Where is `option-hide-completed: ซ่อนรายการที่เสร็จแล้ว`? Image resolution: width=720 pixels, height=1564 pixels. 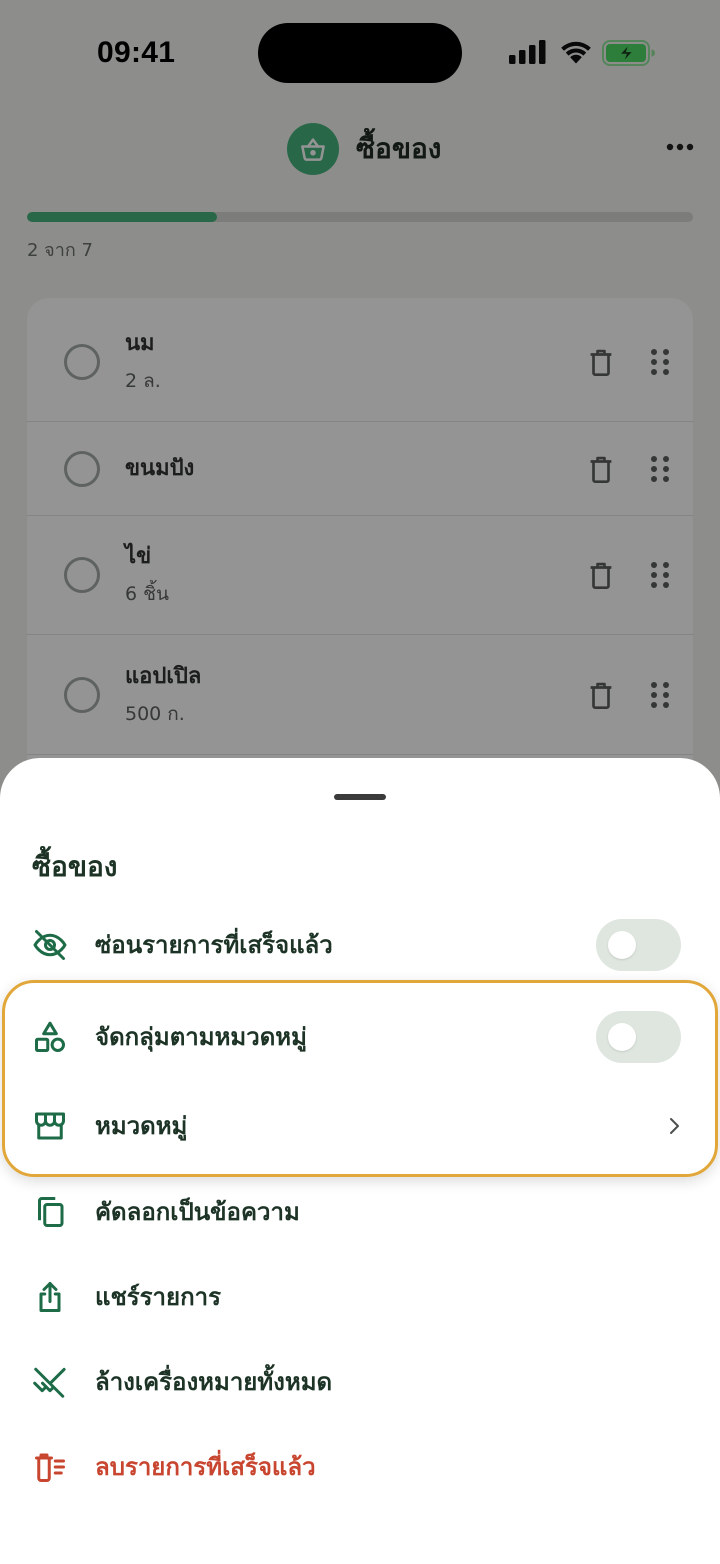 option-hide-completed: ซ่อนรายการที่เสร็จแล้ว is located at coordinates (360, 945).